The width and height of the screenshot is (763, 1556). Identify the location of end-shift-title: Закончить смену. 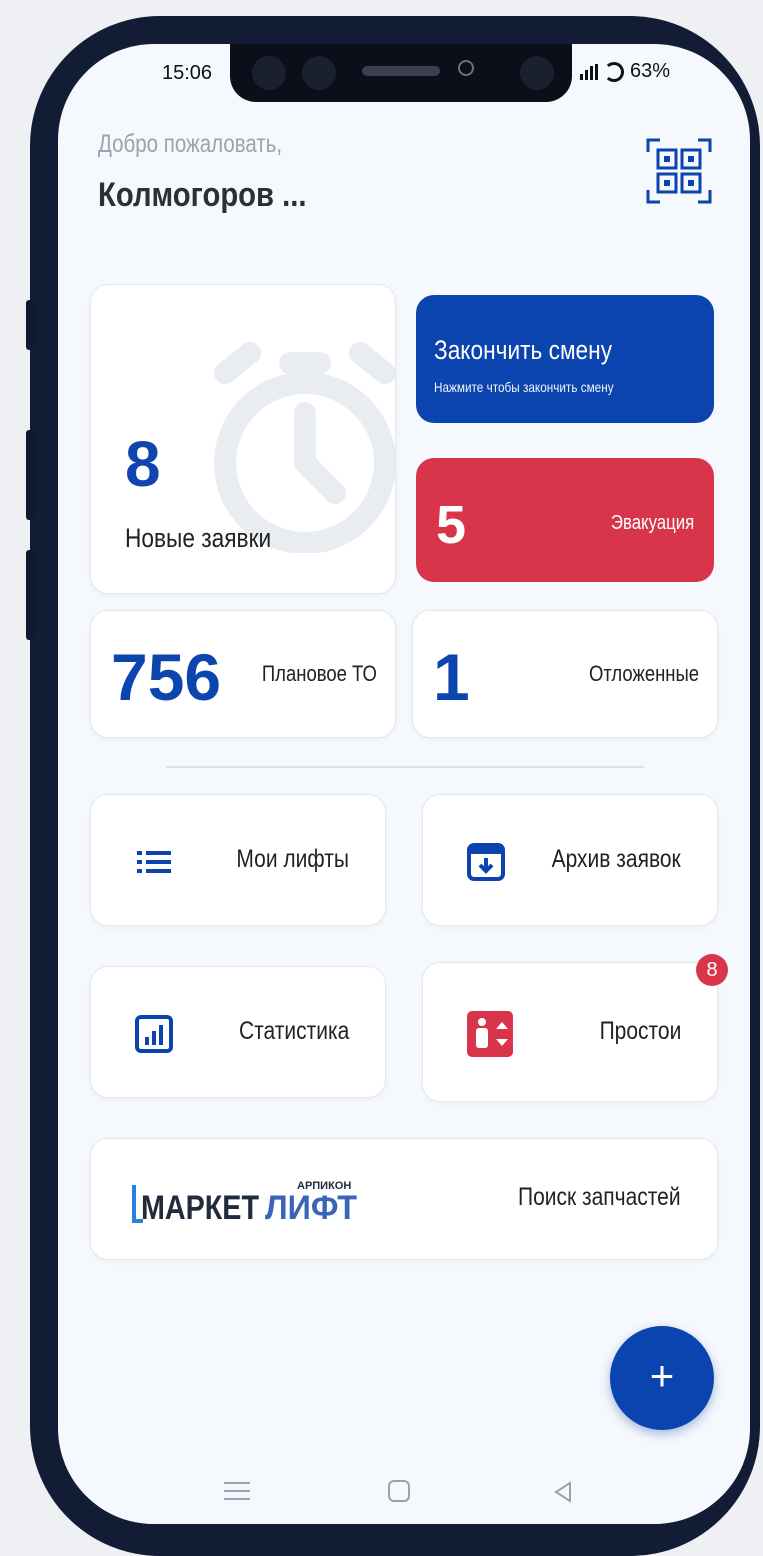
(523, 350).